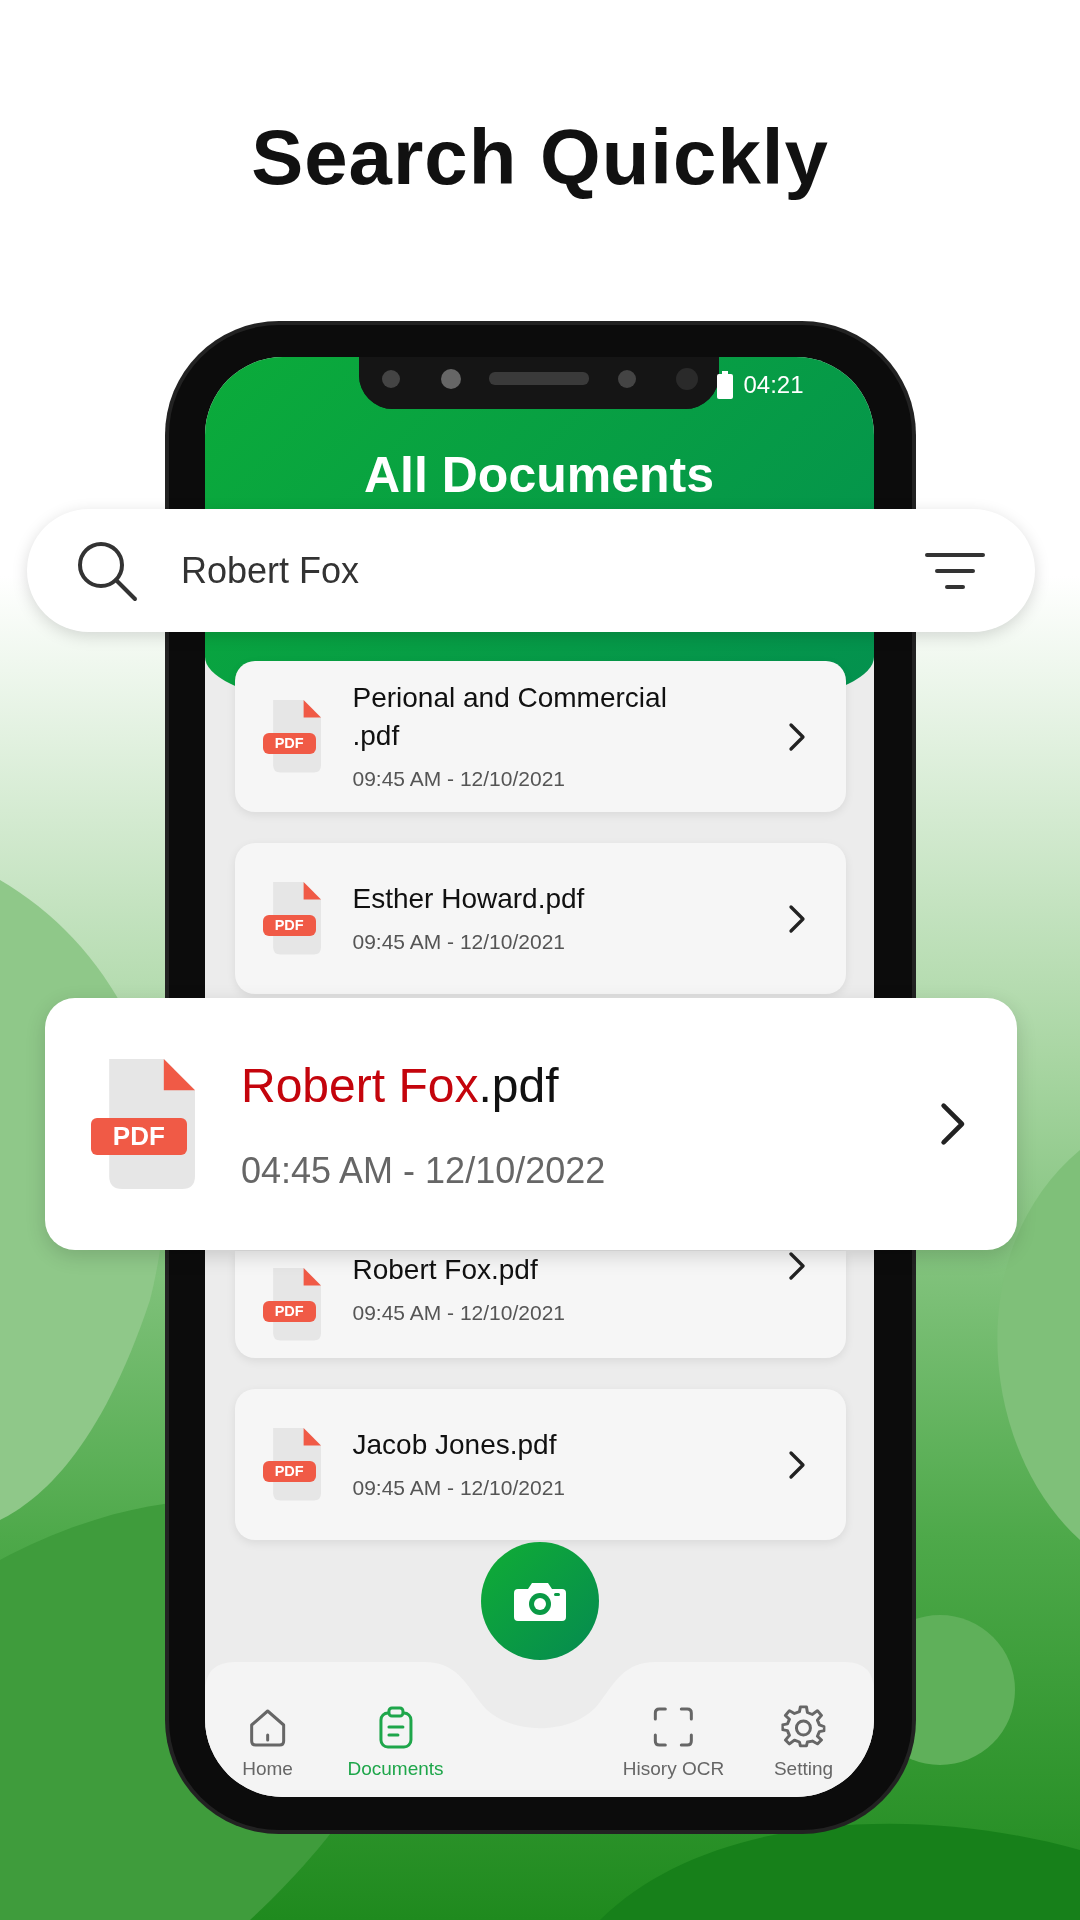 Image resolution: width=1080 pixels, height=1920 pixels. I want to click on screen-title: All Documents, so click(539, 475).